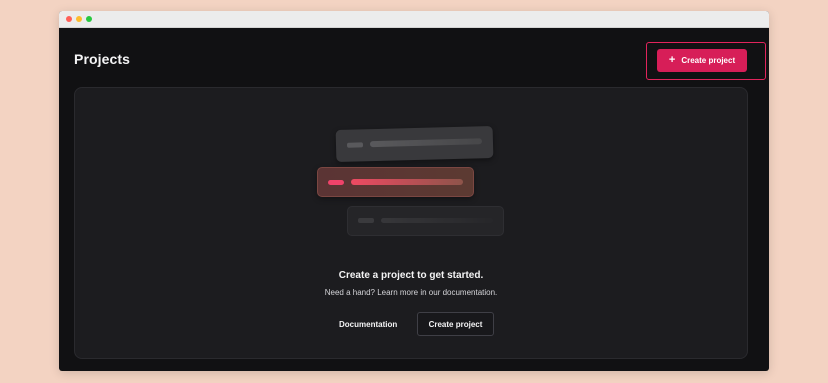 The height and width of the screenshot is (383, 828). I want to click on maximize-window-button, so click(89, 19).